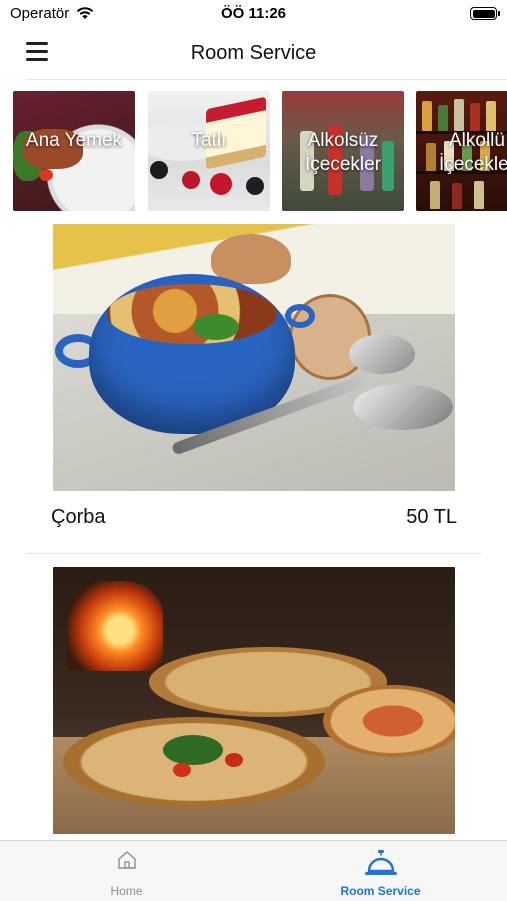  What do you see at coordinates (380, 862) in the screenshot?
I see `service-bell-icon` at bounding box center [380, 862].